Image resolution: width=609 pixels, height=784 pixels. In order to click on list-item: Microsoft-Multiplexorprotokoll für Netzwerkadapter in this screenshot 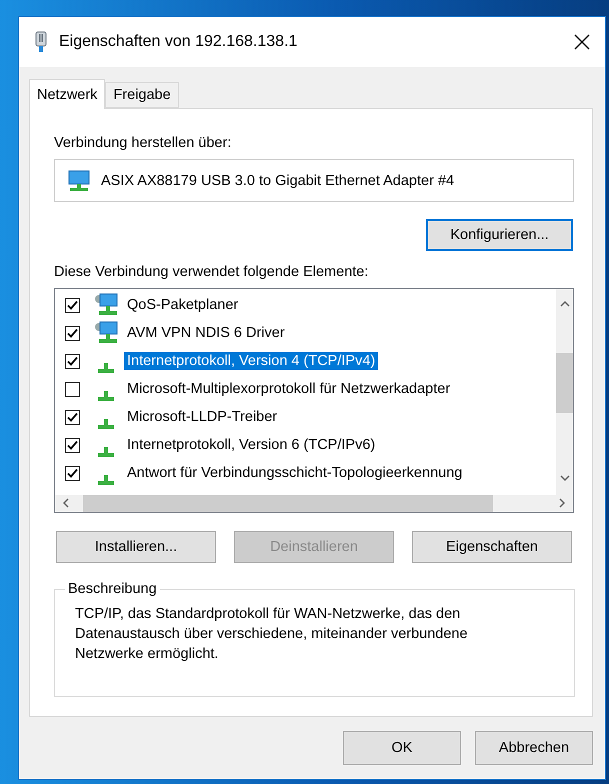, I will do `click(289, 389)`.